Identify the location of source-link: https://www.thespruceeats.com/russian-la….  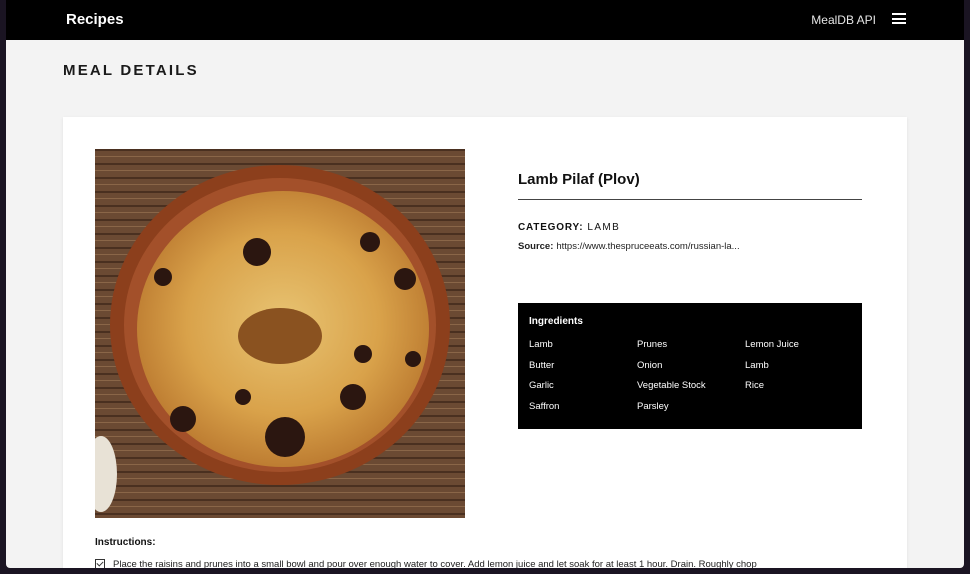
(647, 246).